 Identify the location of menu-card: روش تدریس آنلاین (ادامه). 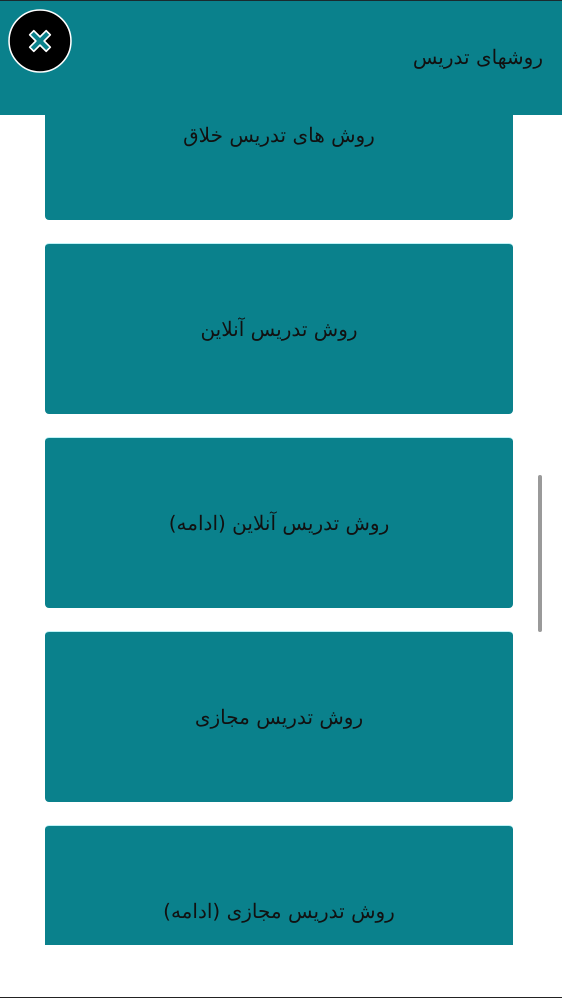
(279, 522).